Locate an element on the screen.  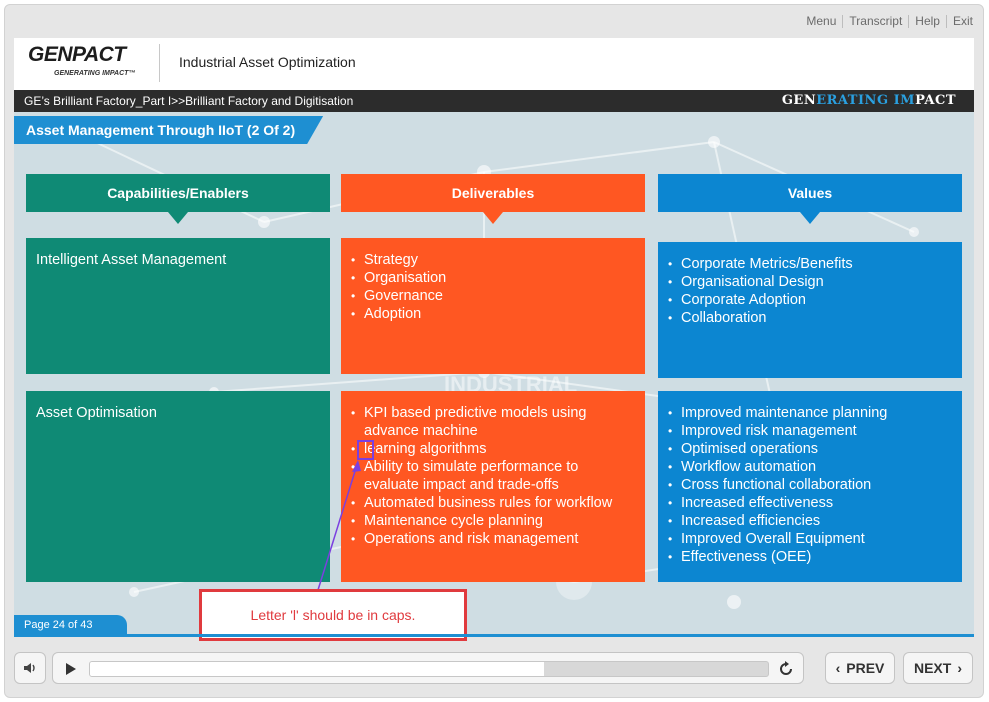
column-header-label: Values is located at coordinates (810, 193).